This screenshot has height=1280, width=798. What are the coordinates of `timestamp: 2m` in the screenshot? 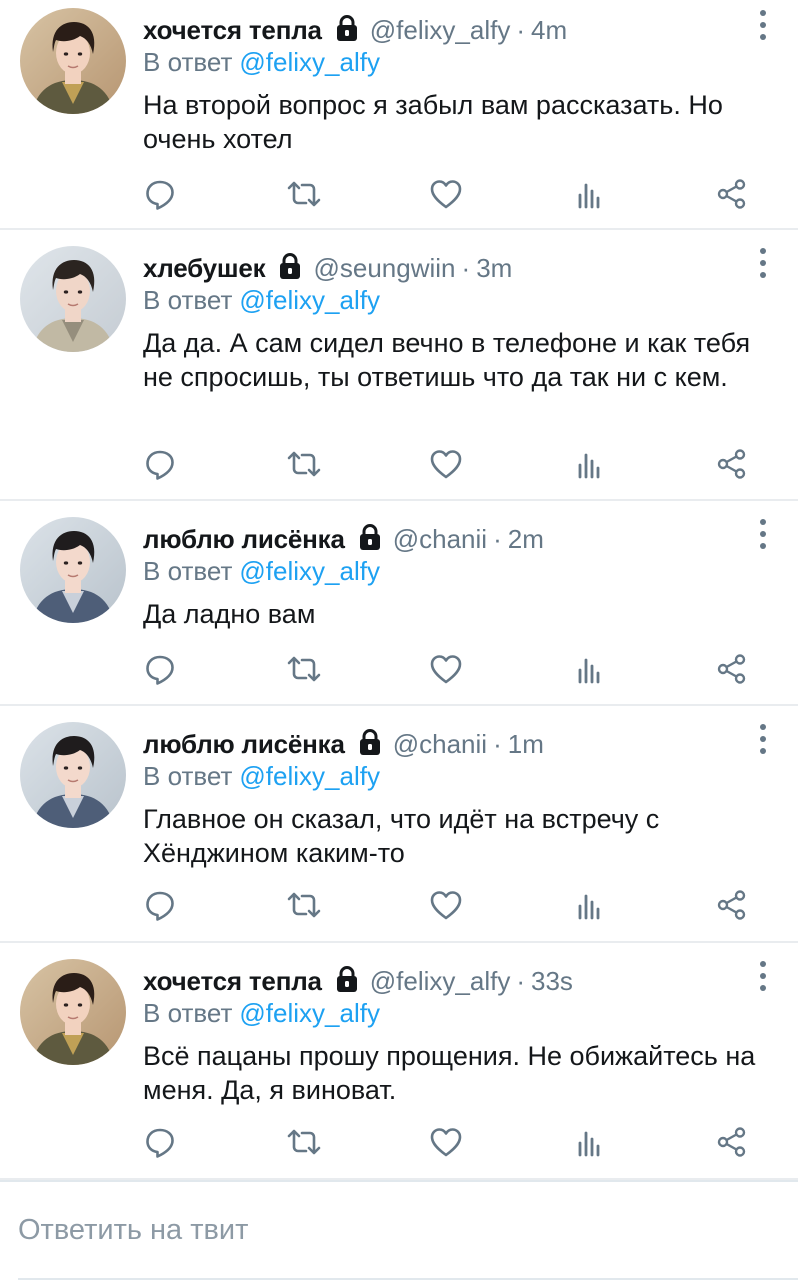 It's located at (526, 539).